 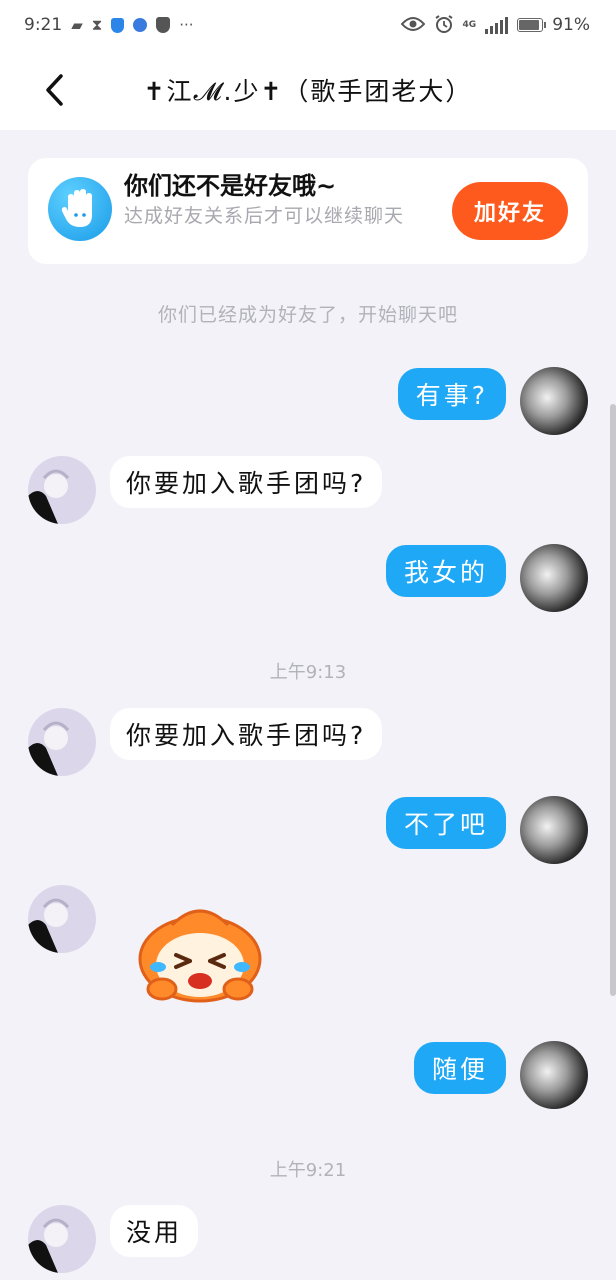 I want to click on not-friends-banner: 你们还不是好友哦~ 达成好友关系后才可以继续聊天 加好友, so click(x=308, y=211).